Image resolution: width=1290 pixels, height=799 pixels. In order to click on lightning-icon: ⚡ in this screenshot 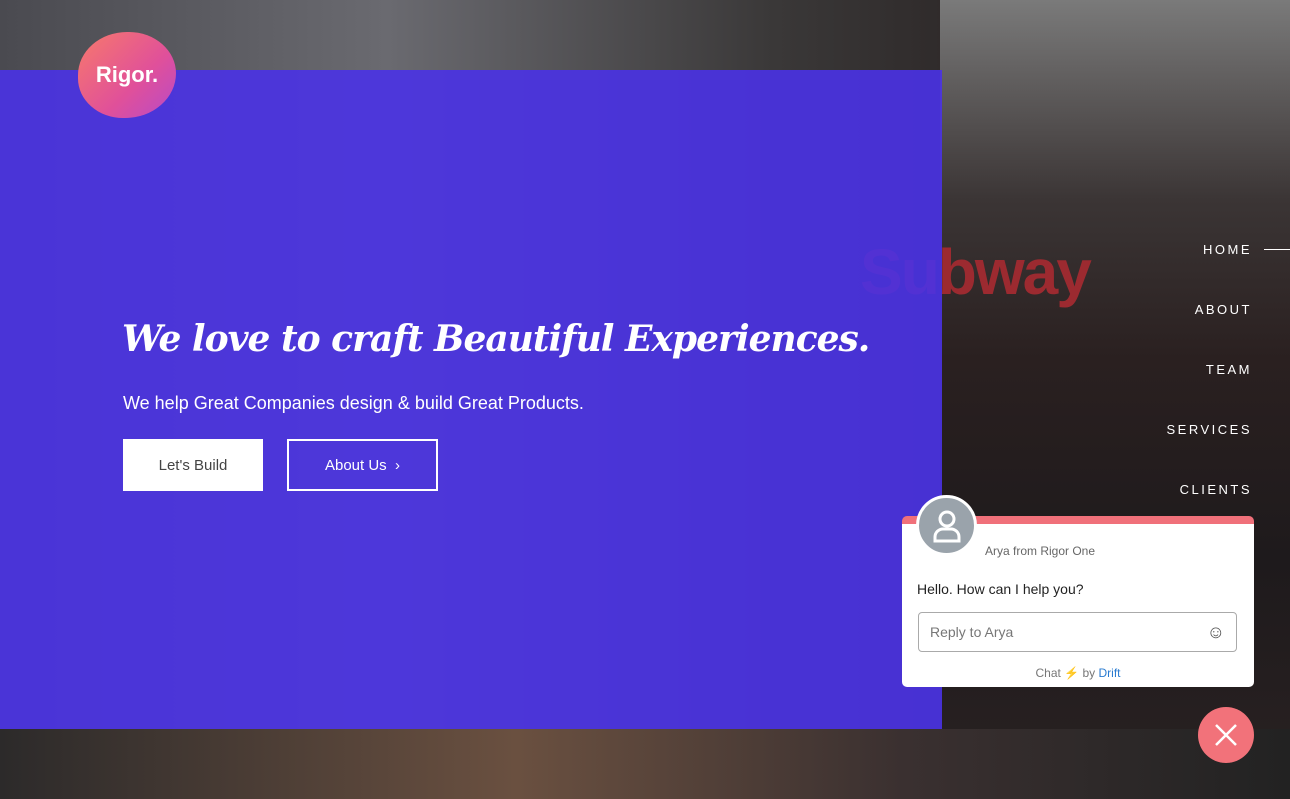, I will do `click(1072, 673)`.